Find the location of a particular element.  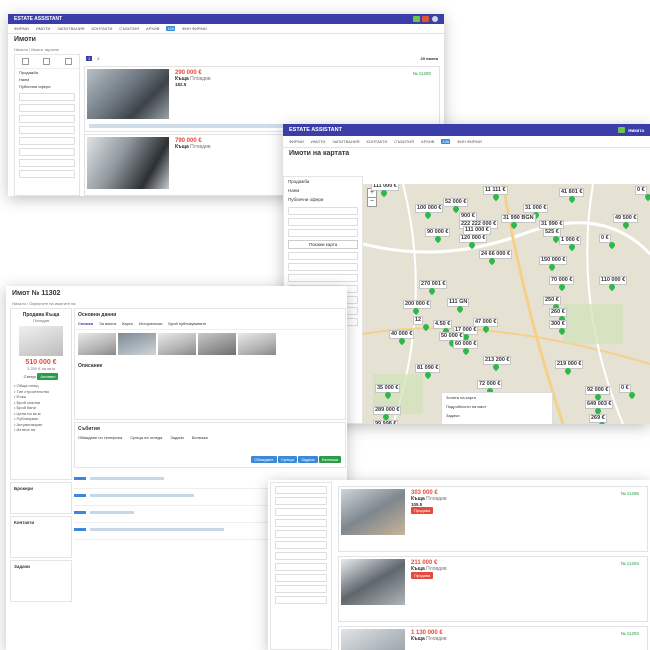

show-map-button: Покажи карта is located at coordinates (323, 244).